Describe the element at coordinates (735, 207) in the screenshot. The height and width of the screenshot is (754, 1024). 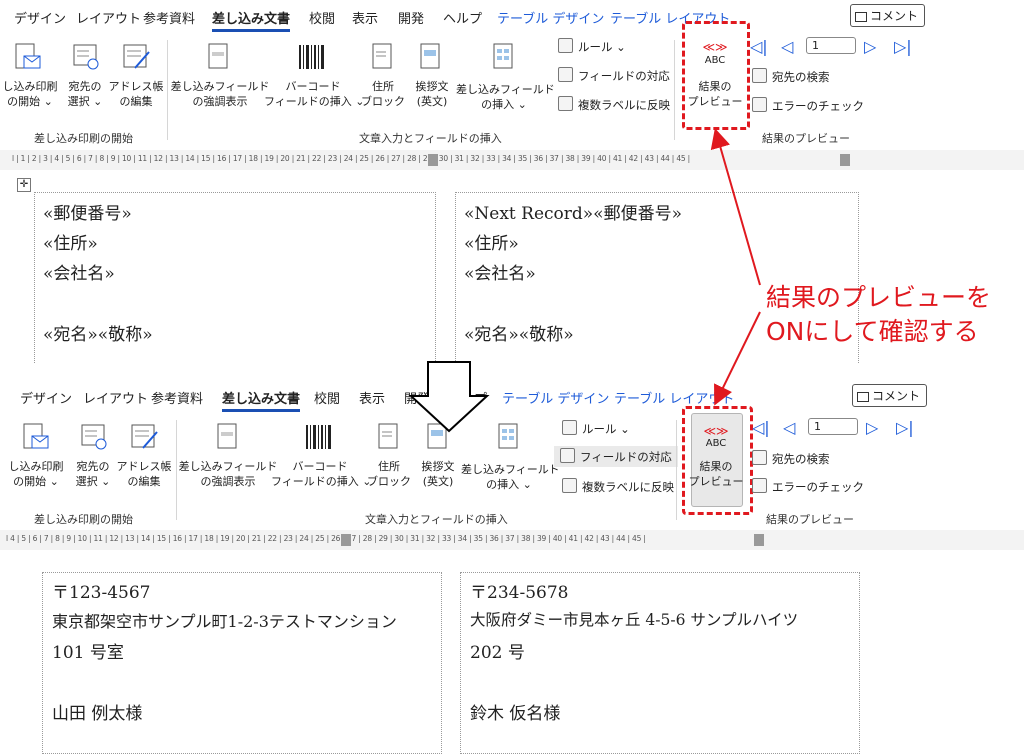
I see `annotation-arrow-up` at that location.